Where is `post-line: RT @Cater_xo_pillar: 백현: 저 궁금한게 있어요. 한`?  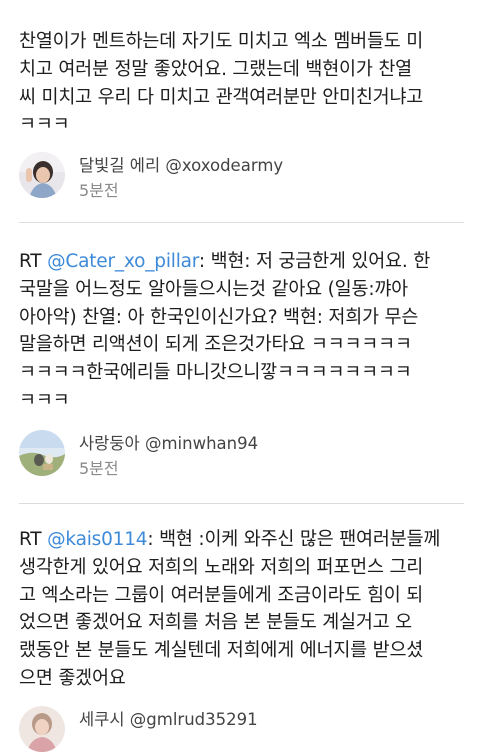 post-line: RT @Cater_xo_pillar: 백현: 저 궁금한게 있어요. 한 is located at coordinates (242, 262).